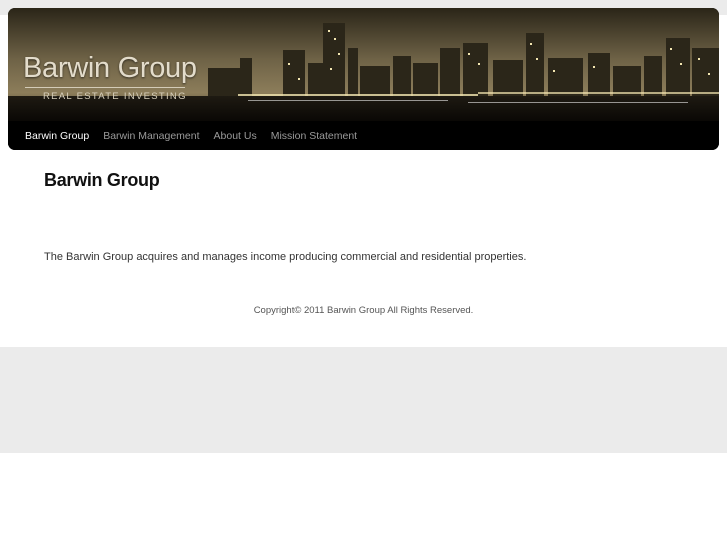  Describe the element at coordinates (57, 136) in the screenshot. I see `nav-item-barwin-group: Barwin Group` at that location.